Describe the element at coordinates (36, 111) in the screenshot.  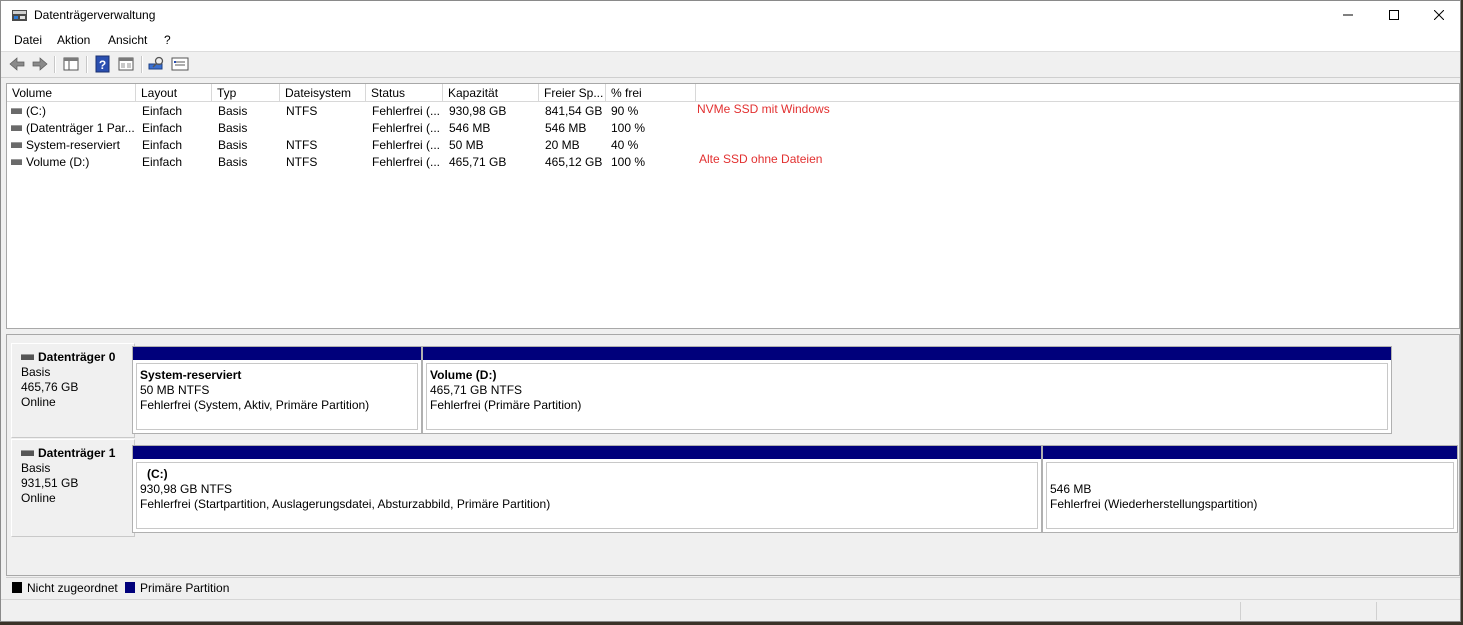
I see `cell-volume-text: (C:)` at that location.